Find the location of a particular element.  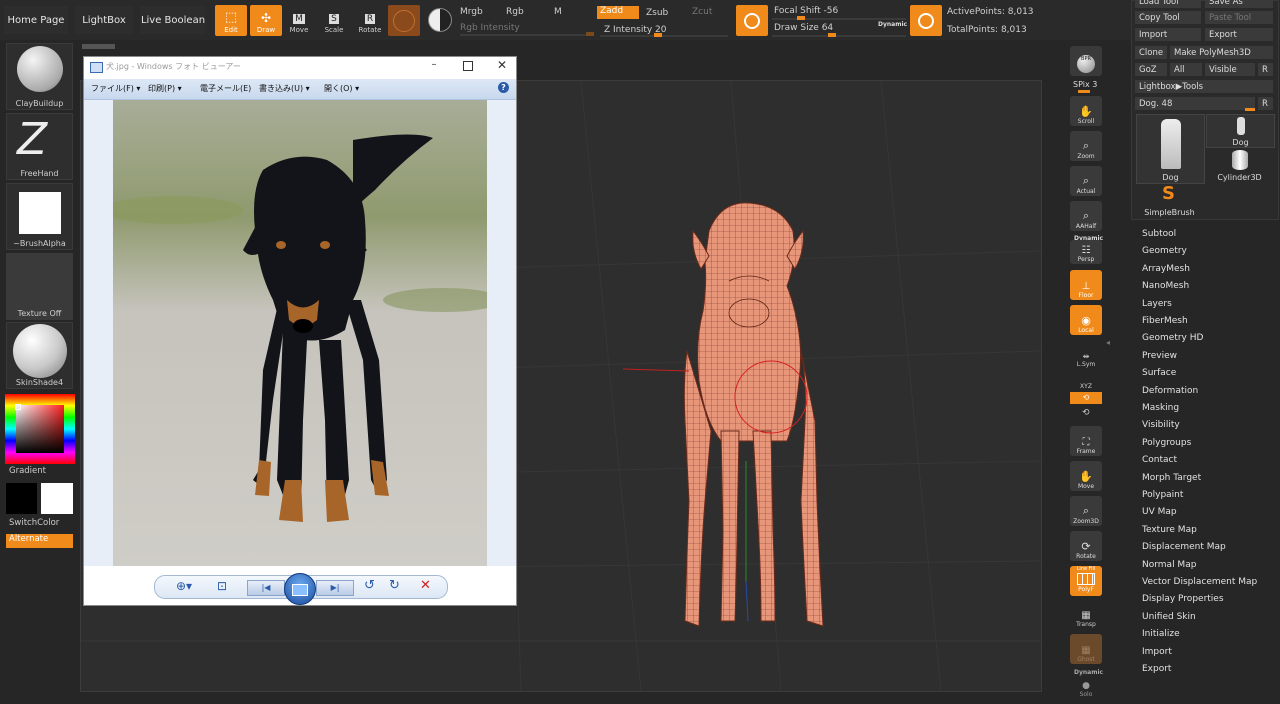

local-button: ◉ Local is located at coordinates (1086, 320).